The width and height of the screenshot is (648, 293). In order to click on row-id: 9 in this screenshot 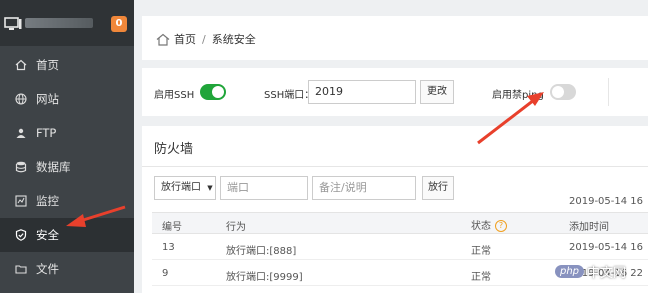, I will do `click(165, 273)`.